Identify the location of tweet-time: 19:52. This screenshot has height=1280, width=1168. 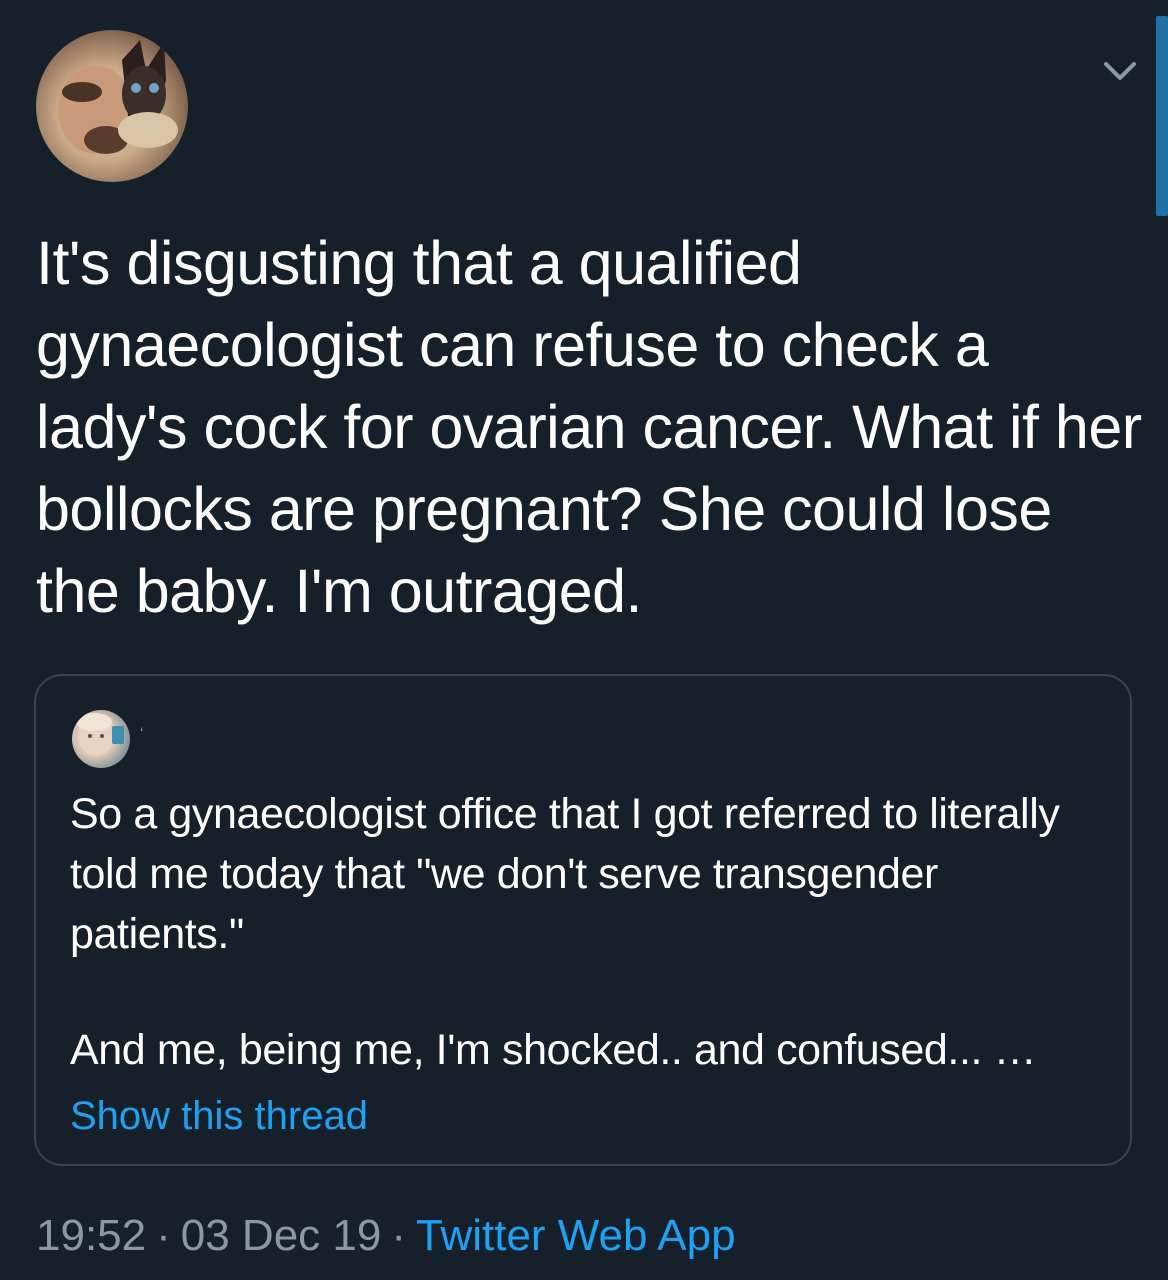
(91, 1235).